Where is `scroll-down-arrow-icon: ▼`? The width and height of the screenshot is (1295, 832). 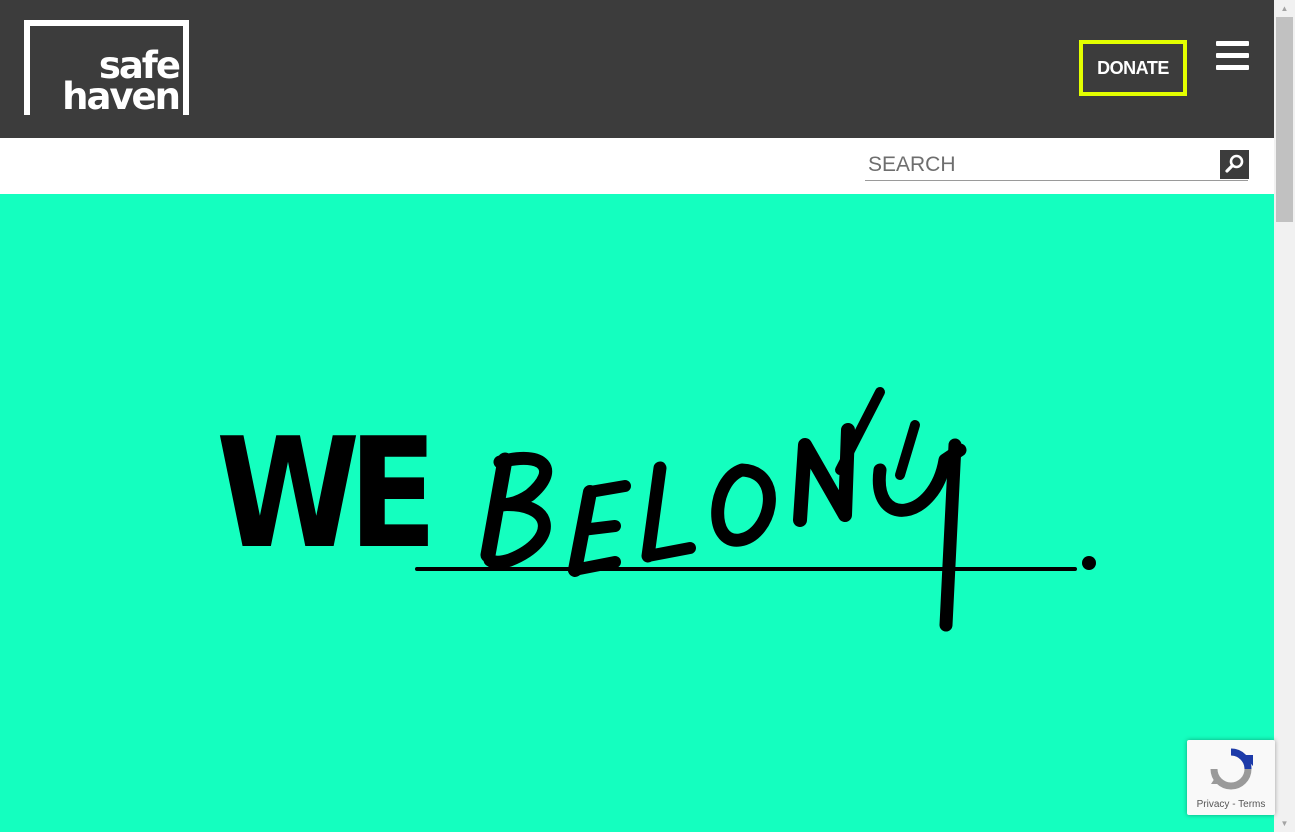 scroll-down-arrow-icon: ▼ is located at coordinates (1284, 823).